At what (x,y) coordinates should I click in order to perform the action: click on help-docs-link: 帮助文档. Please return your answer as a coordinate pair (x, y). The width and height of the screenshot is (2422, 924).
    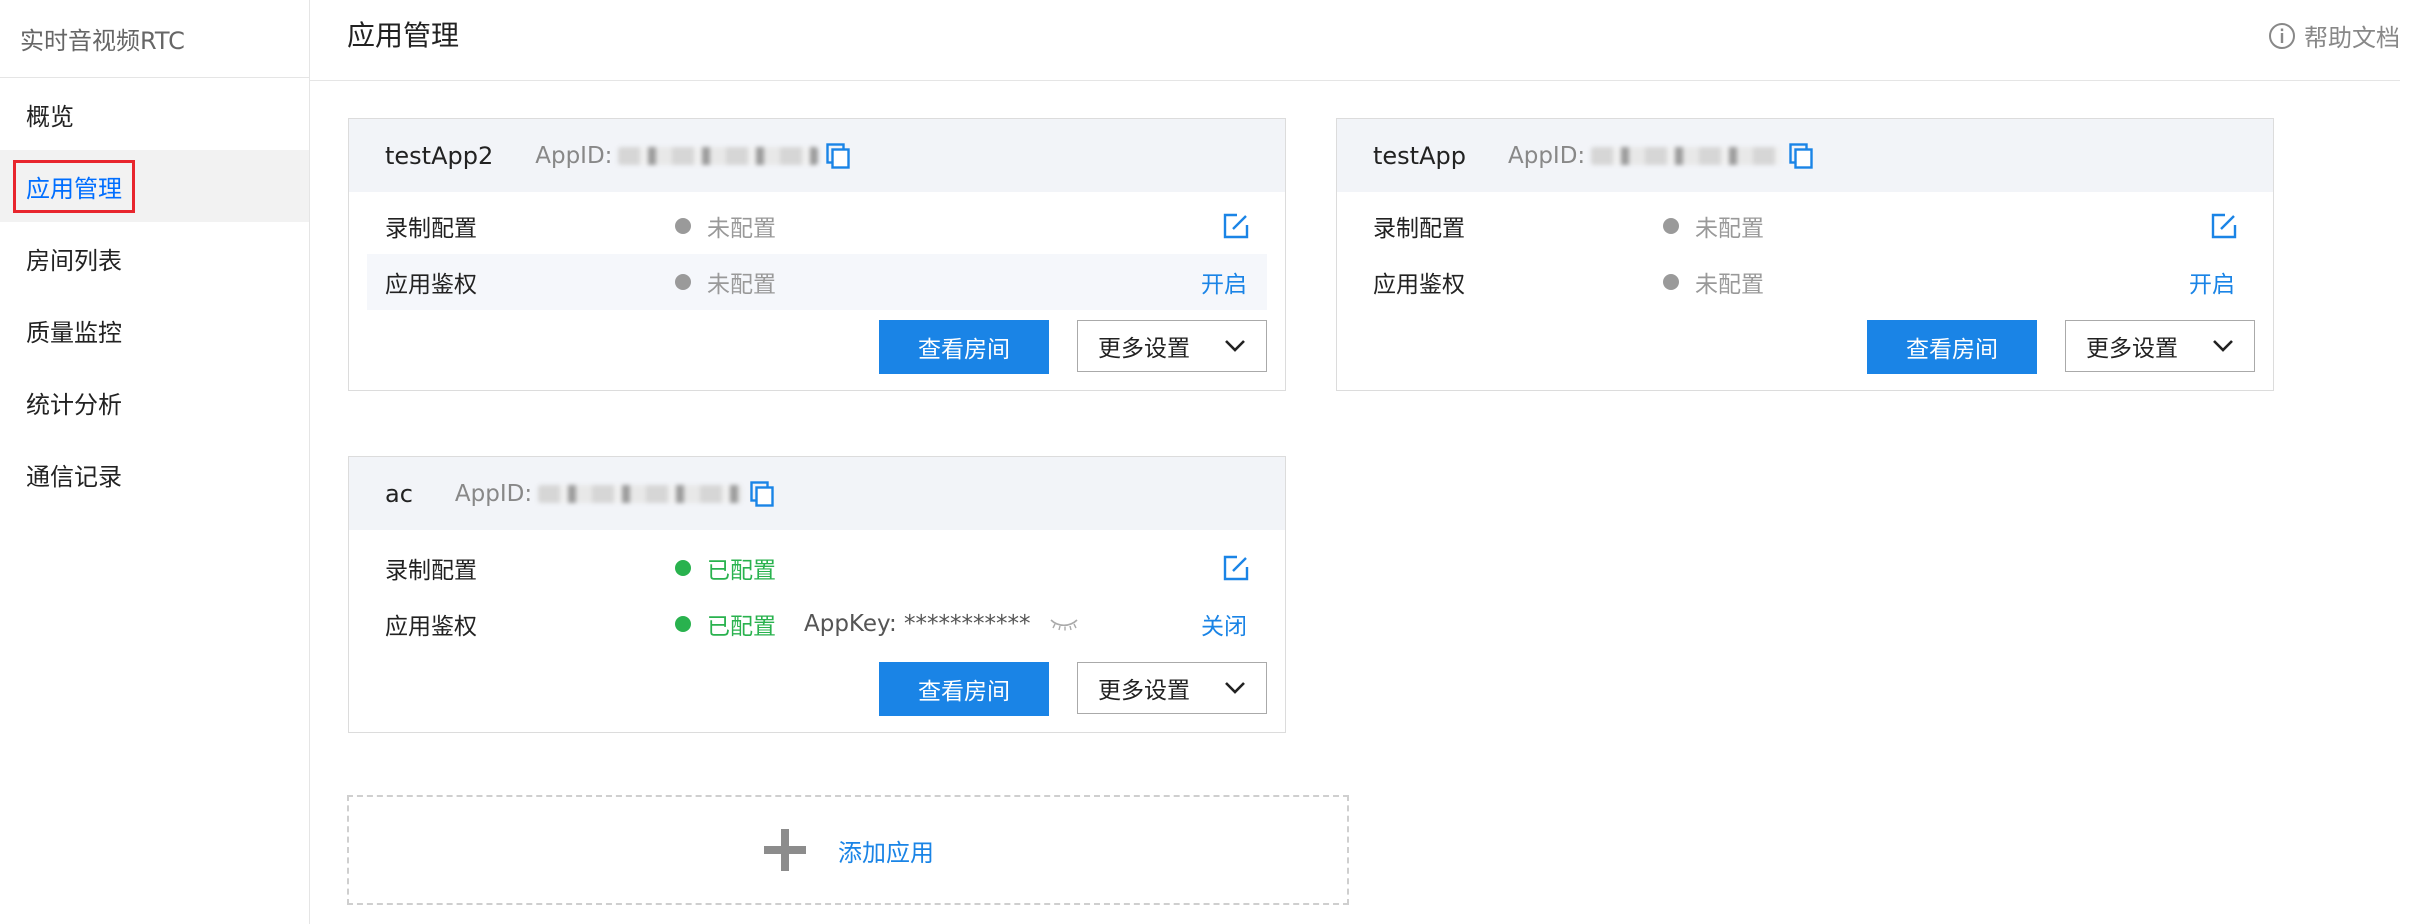
    Looking at the image, I should click on (2334, 35).